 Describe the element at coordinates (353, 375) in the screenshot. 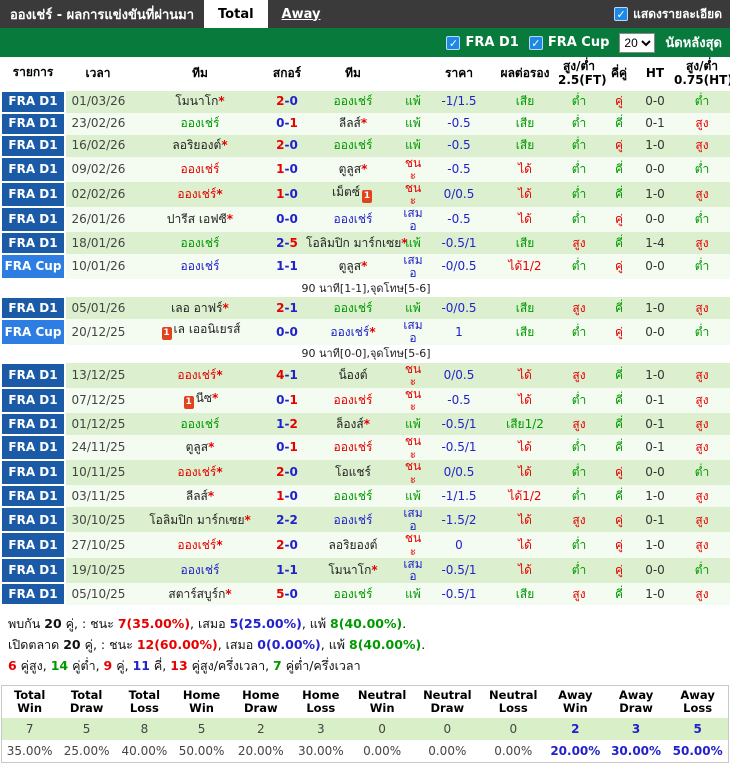

I see `team-name: น็องต์` at that location.